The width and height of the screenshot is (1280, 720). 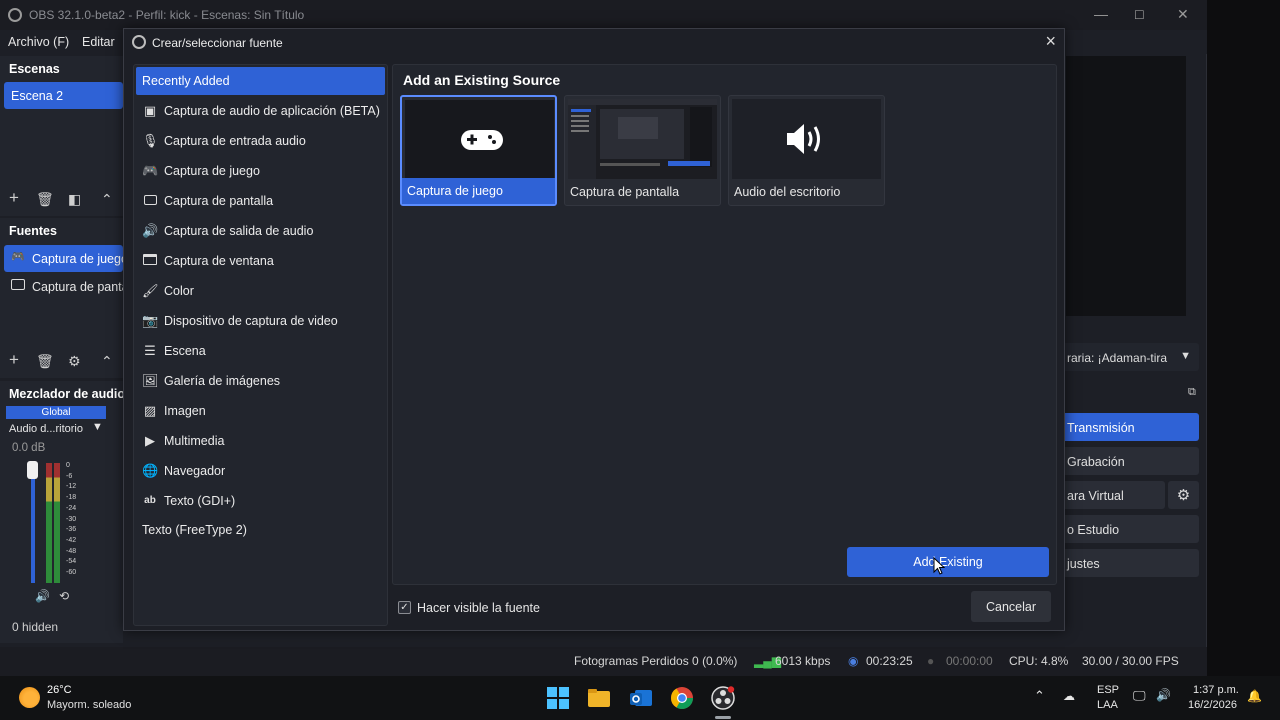 I want to click on source-type-scene: ☰ Escena, so click(x=260, y=351).